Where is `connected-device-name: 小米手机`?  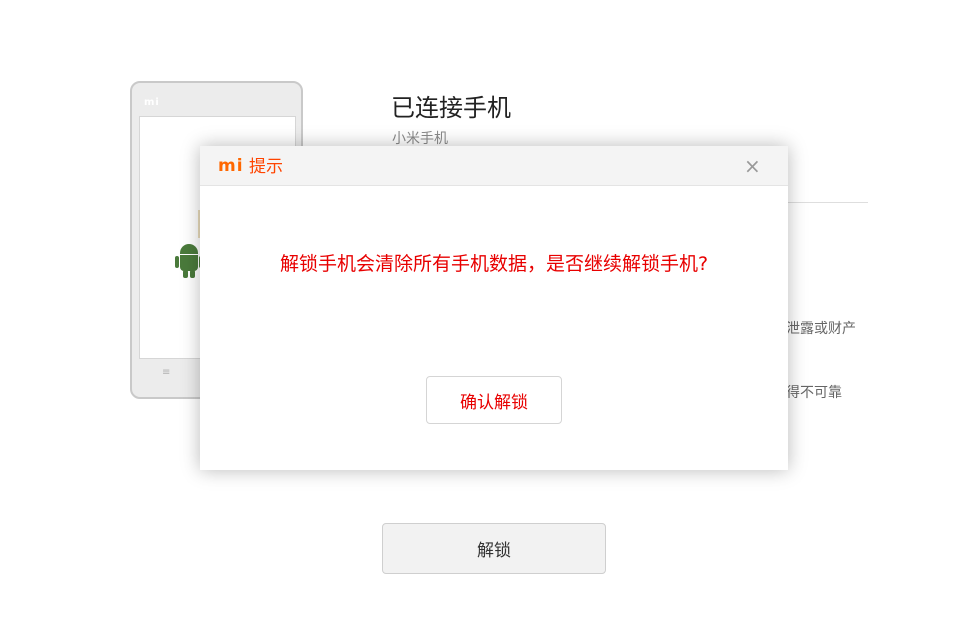 connected-device-name: 小米手机 is located at coordinates (420, 139).